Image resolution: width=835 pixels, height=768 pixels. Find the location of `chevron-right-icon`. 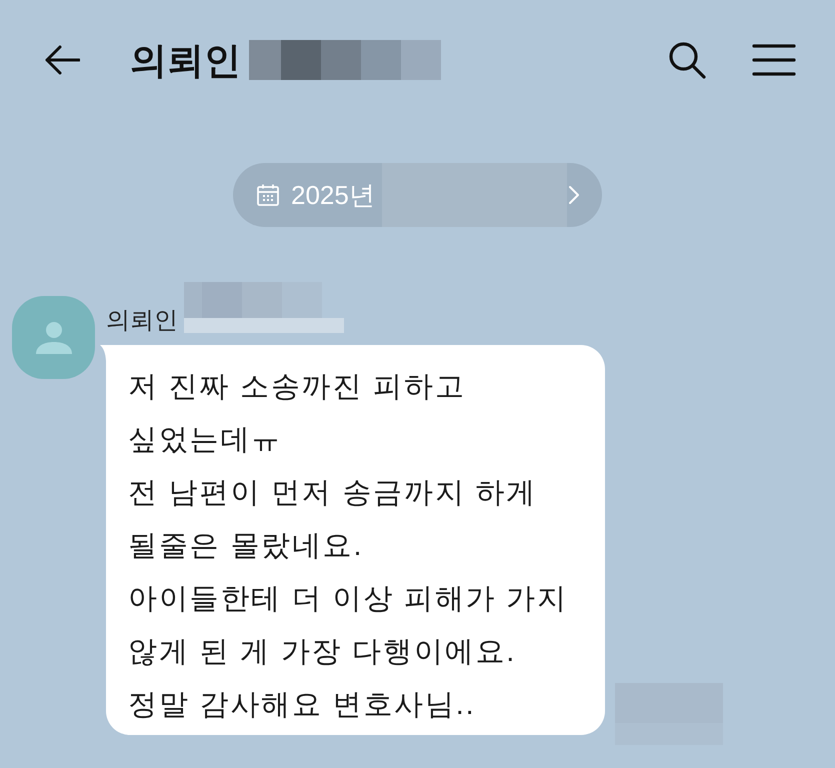

chevron-right-icon is located at coordinates (574, 195).